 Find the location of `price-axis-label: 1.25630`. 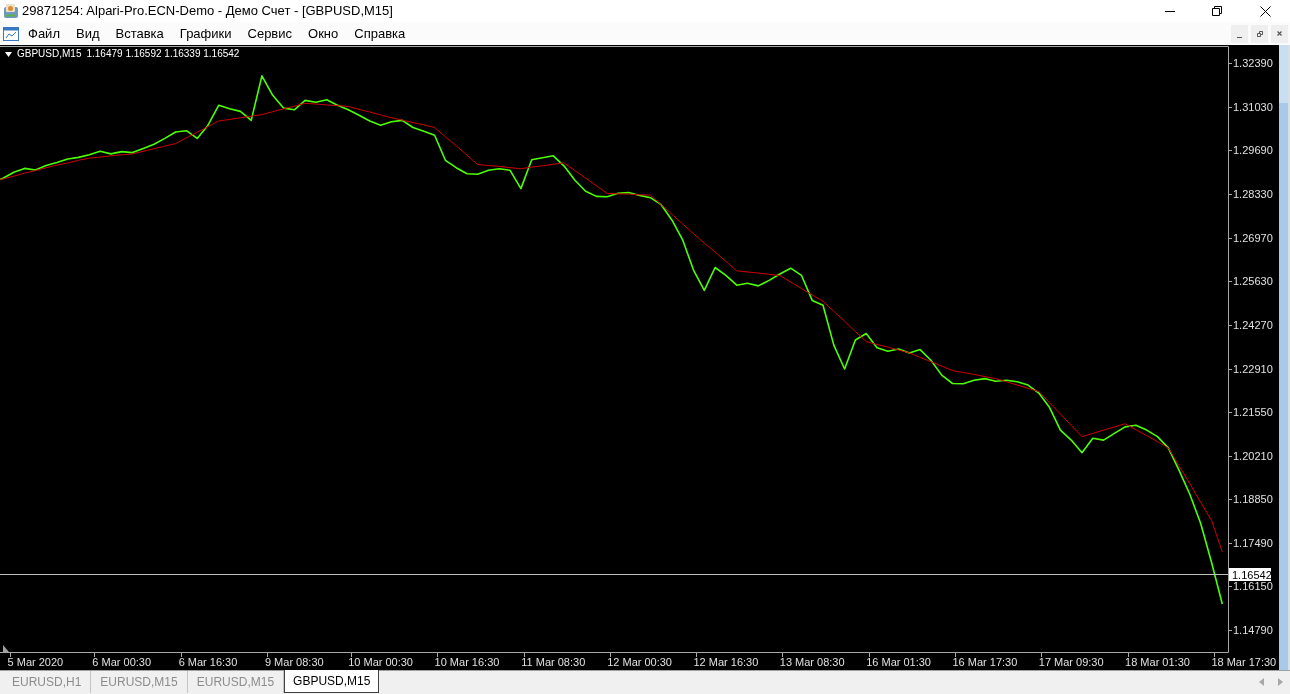

price-axis-label: 1.25630 is located at coordinates (1253, 281).